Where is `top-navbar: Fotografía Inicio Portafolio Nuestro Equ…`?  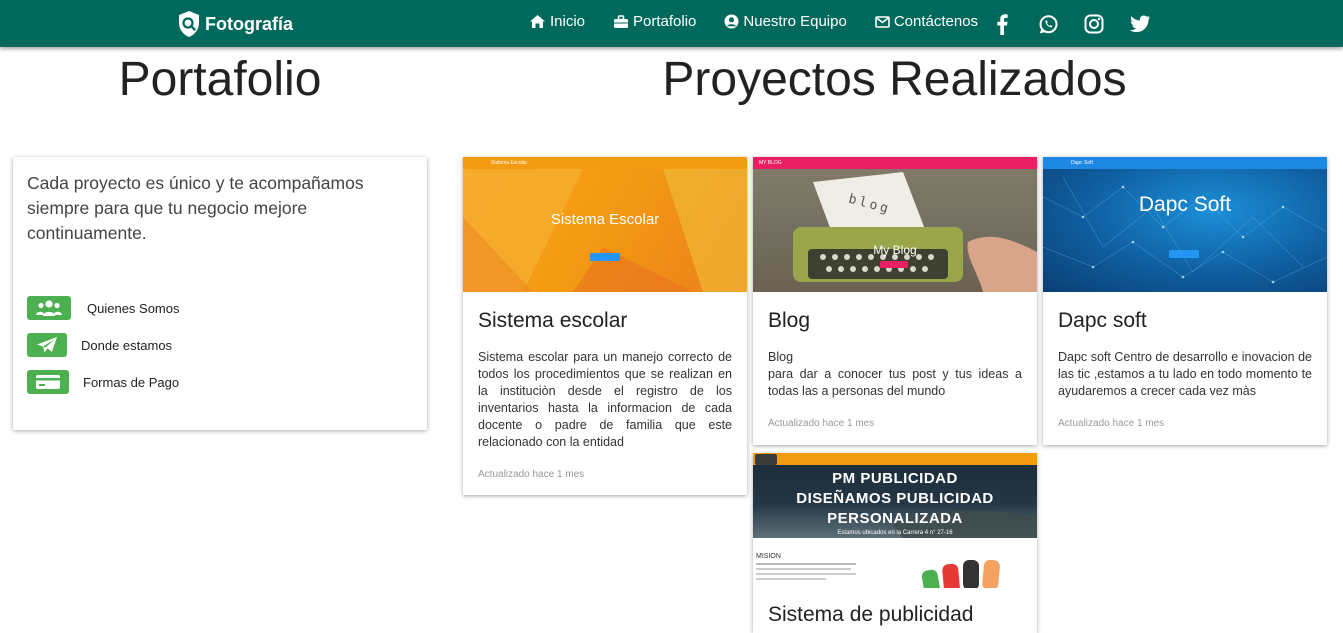 top-navbar: Fotografía Inicio Portafolio Nuestro Equ… is located at coordinates (671, 23).